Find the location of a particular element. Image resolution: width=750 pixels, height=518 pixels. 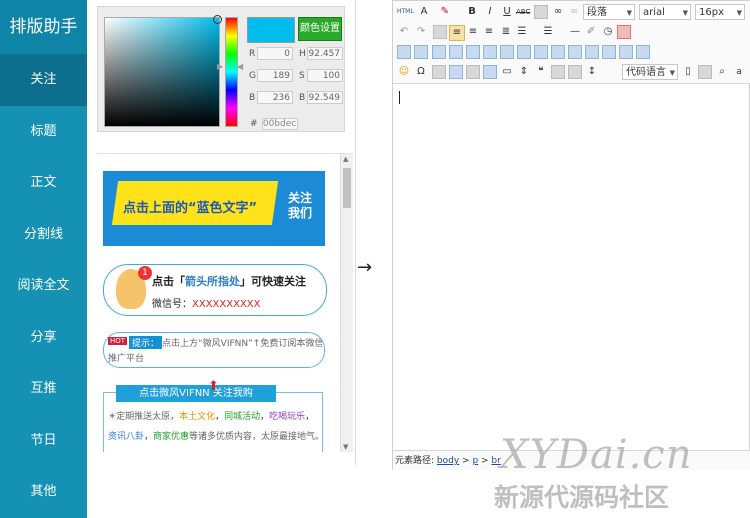

sidebar-item-holiday: 节日 is located at coordinates (43, 441).